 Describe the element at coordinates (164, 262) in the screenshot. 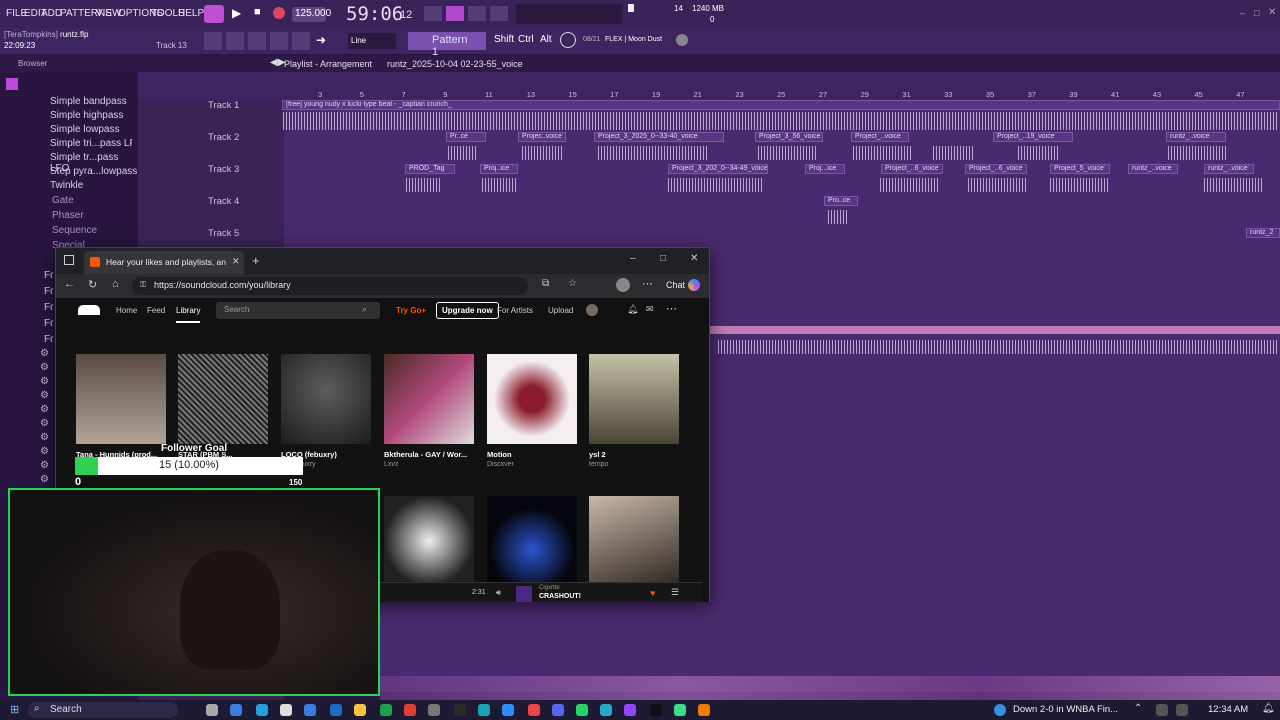

I see `tab-soundcloud: Hear your likes and playlists, and ✕` at that location.